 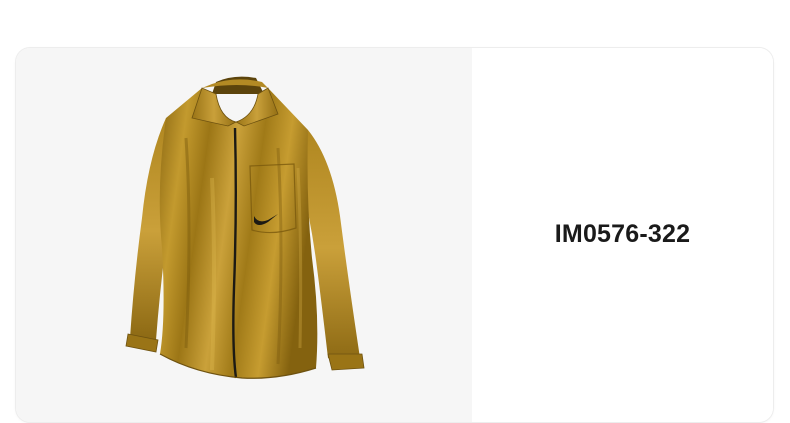 I want to click on shirt-body, so click(x=238, y=233).